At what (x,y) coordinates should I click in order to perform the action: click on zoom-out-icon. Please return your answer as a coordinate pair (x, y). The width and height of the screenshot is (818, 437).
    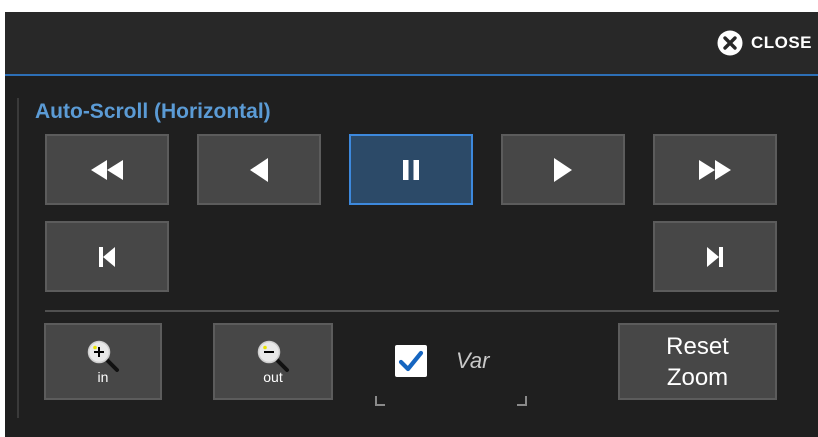
    Looking at the image, I should click on (273, 356).